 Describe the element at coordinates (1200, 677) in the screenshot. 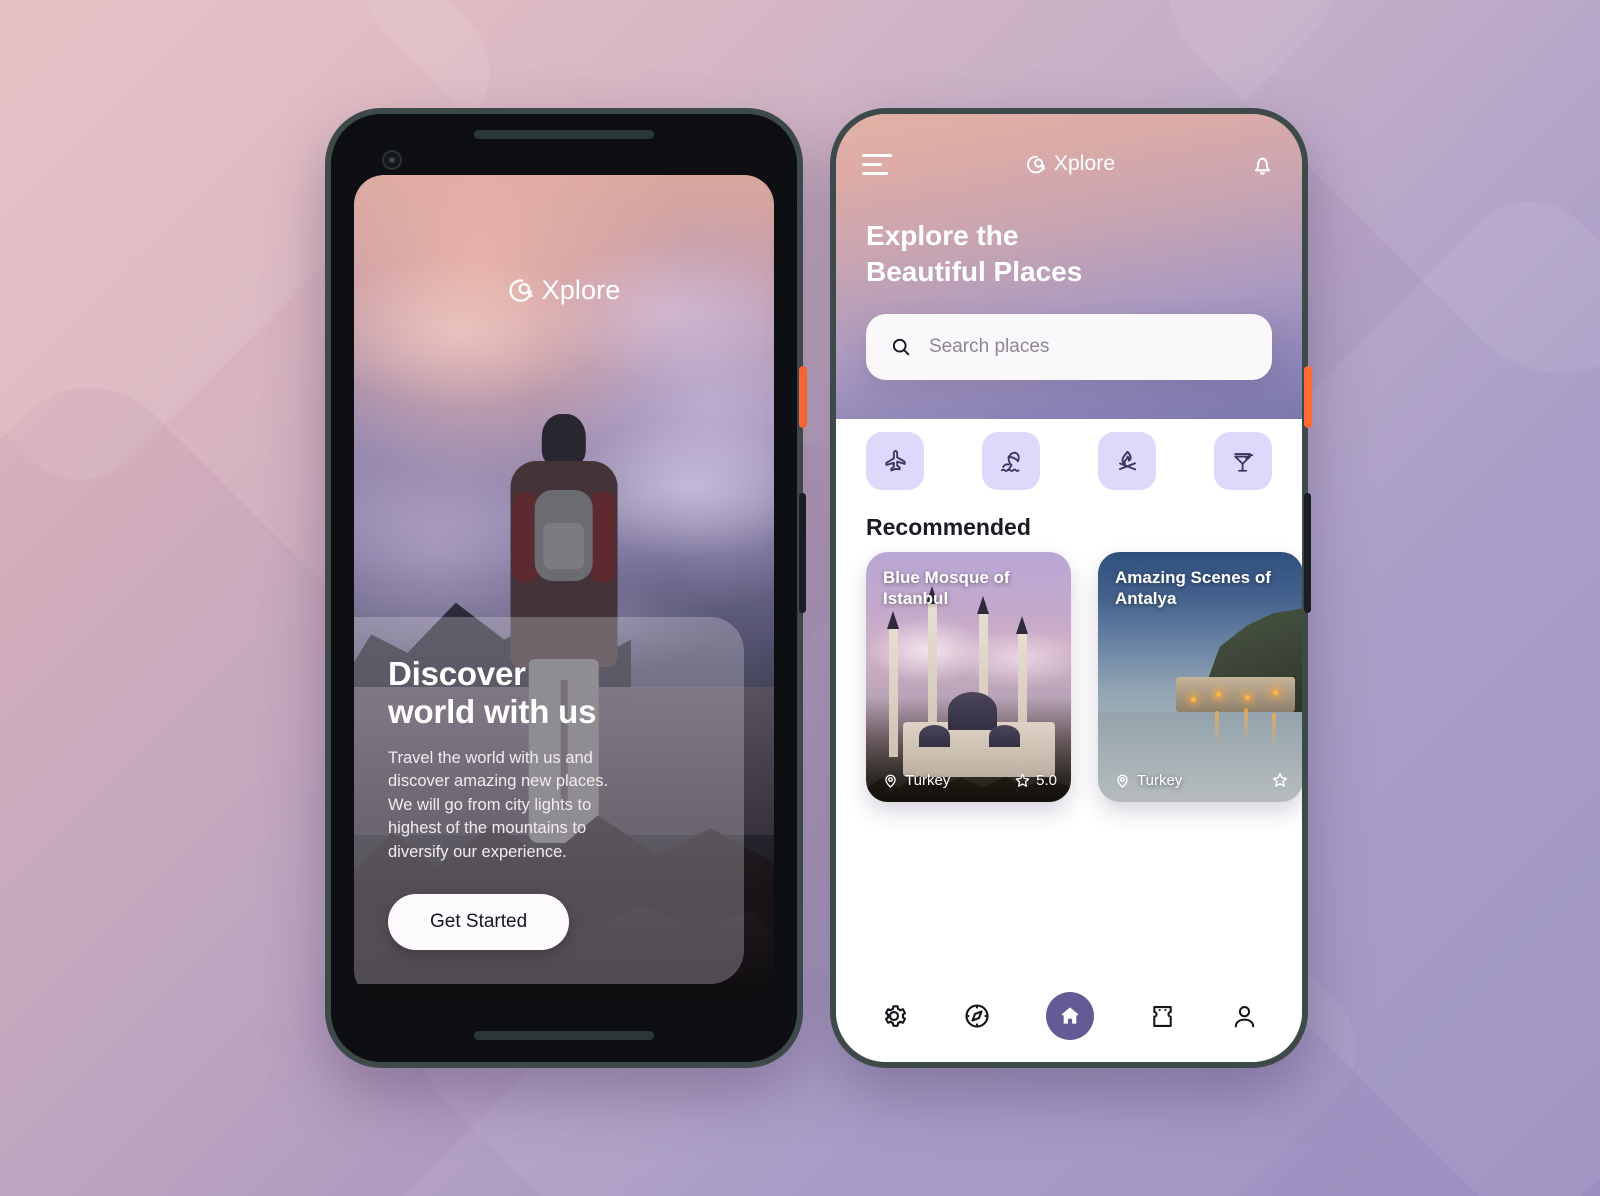

I see `place-card: Amazing Scenes of Antalya Turkey` at that location.